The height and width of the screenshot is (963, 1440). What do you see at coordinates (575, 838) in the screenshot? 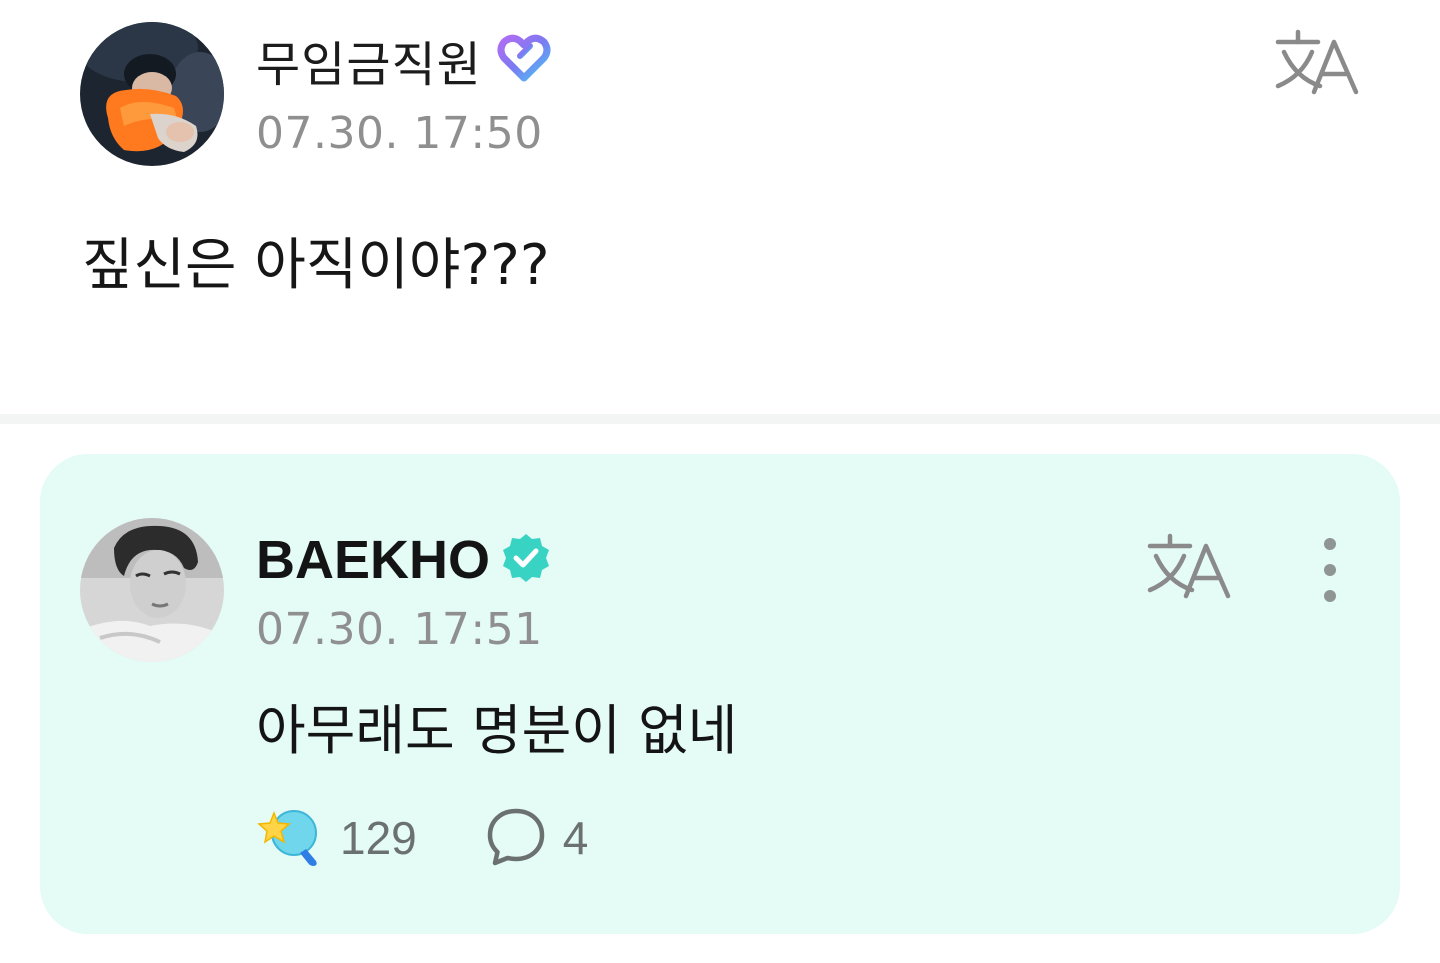
I see `comment-count: 4` at bounding box center [575, 838].